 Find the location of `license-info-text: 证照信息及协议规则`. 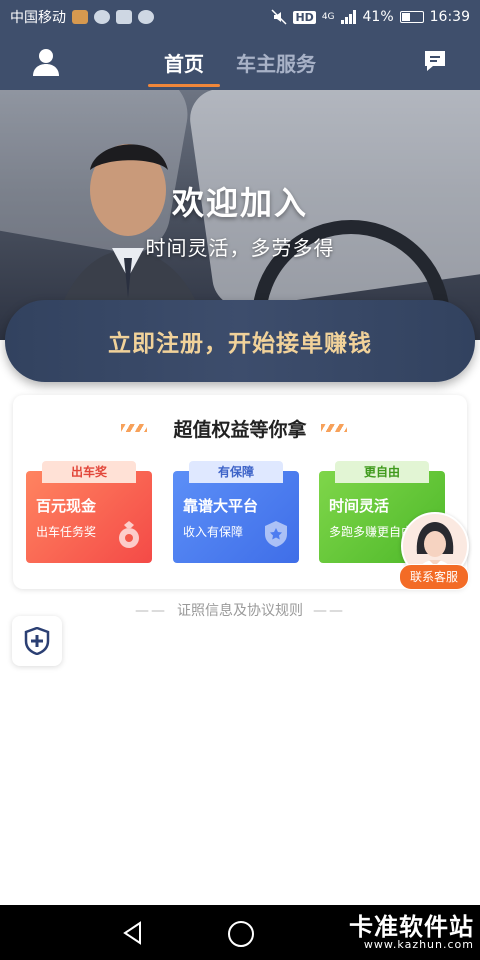

license-info-text: 证照信息及协议规则 is located at coordinates (240, 611).